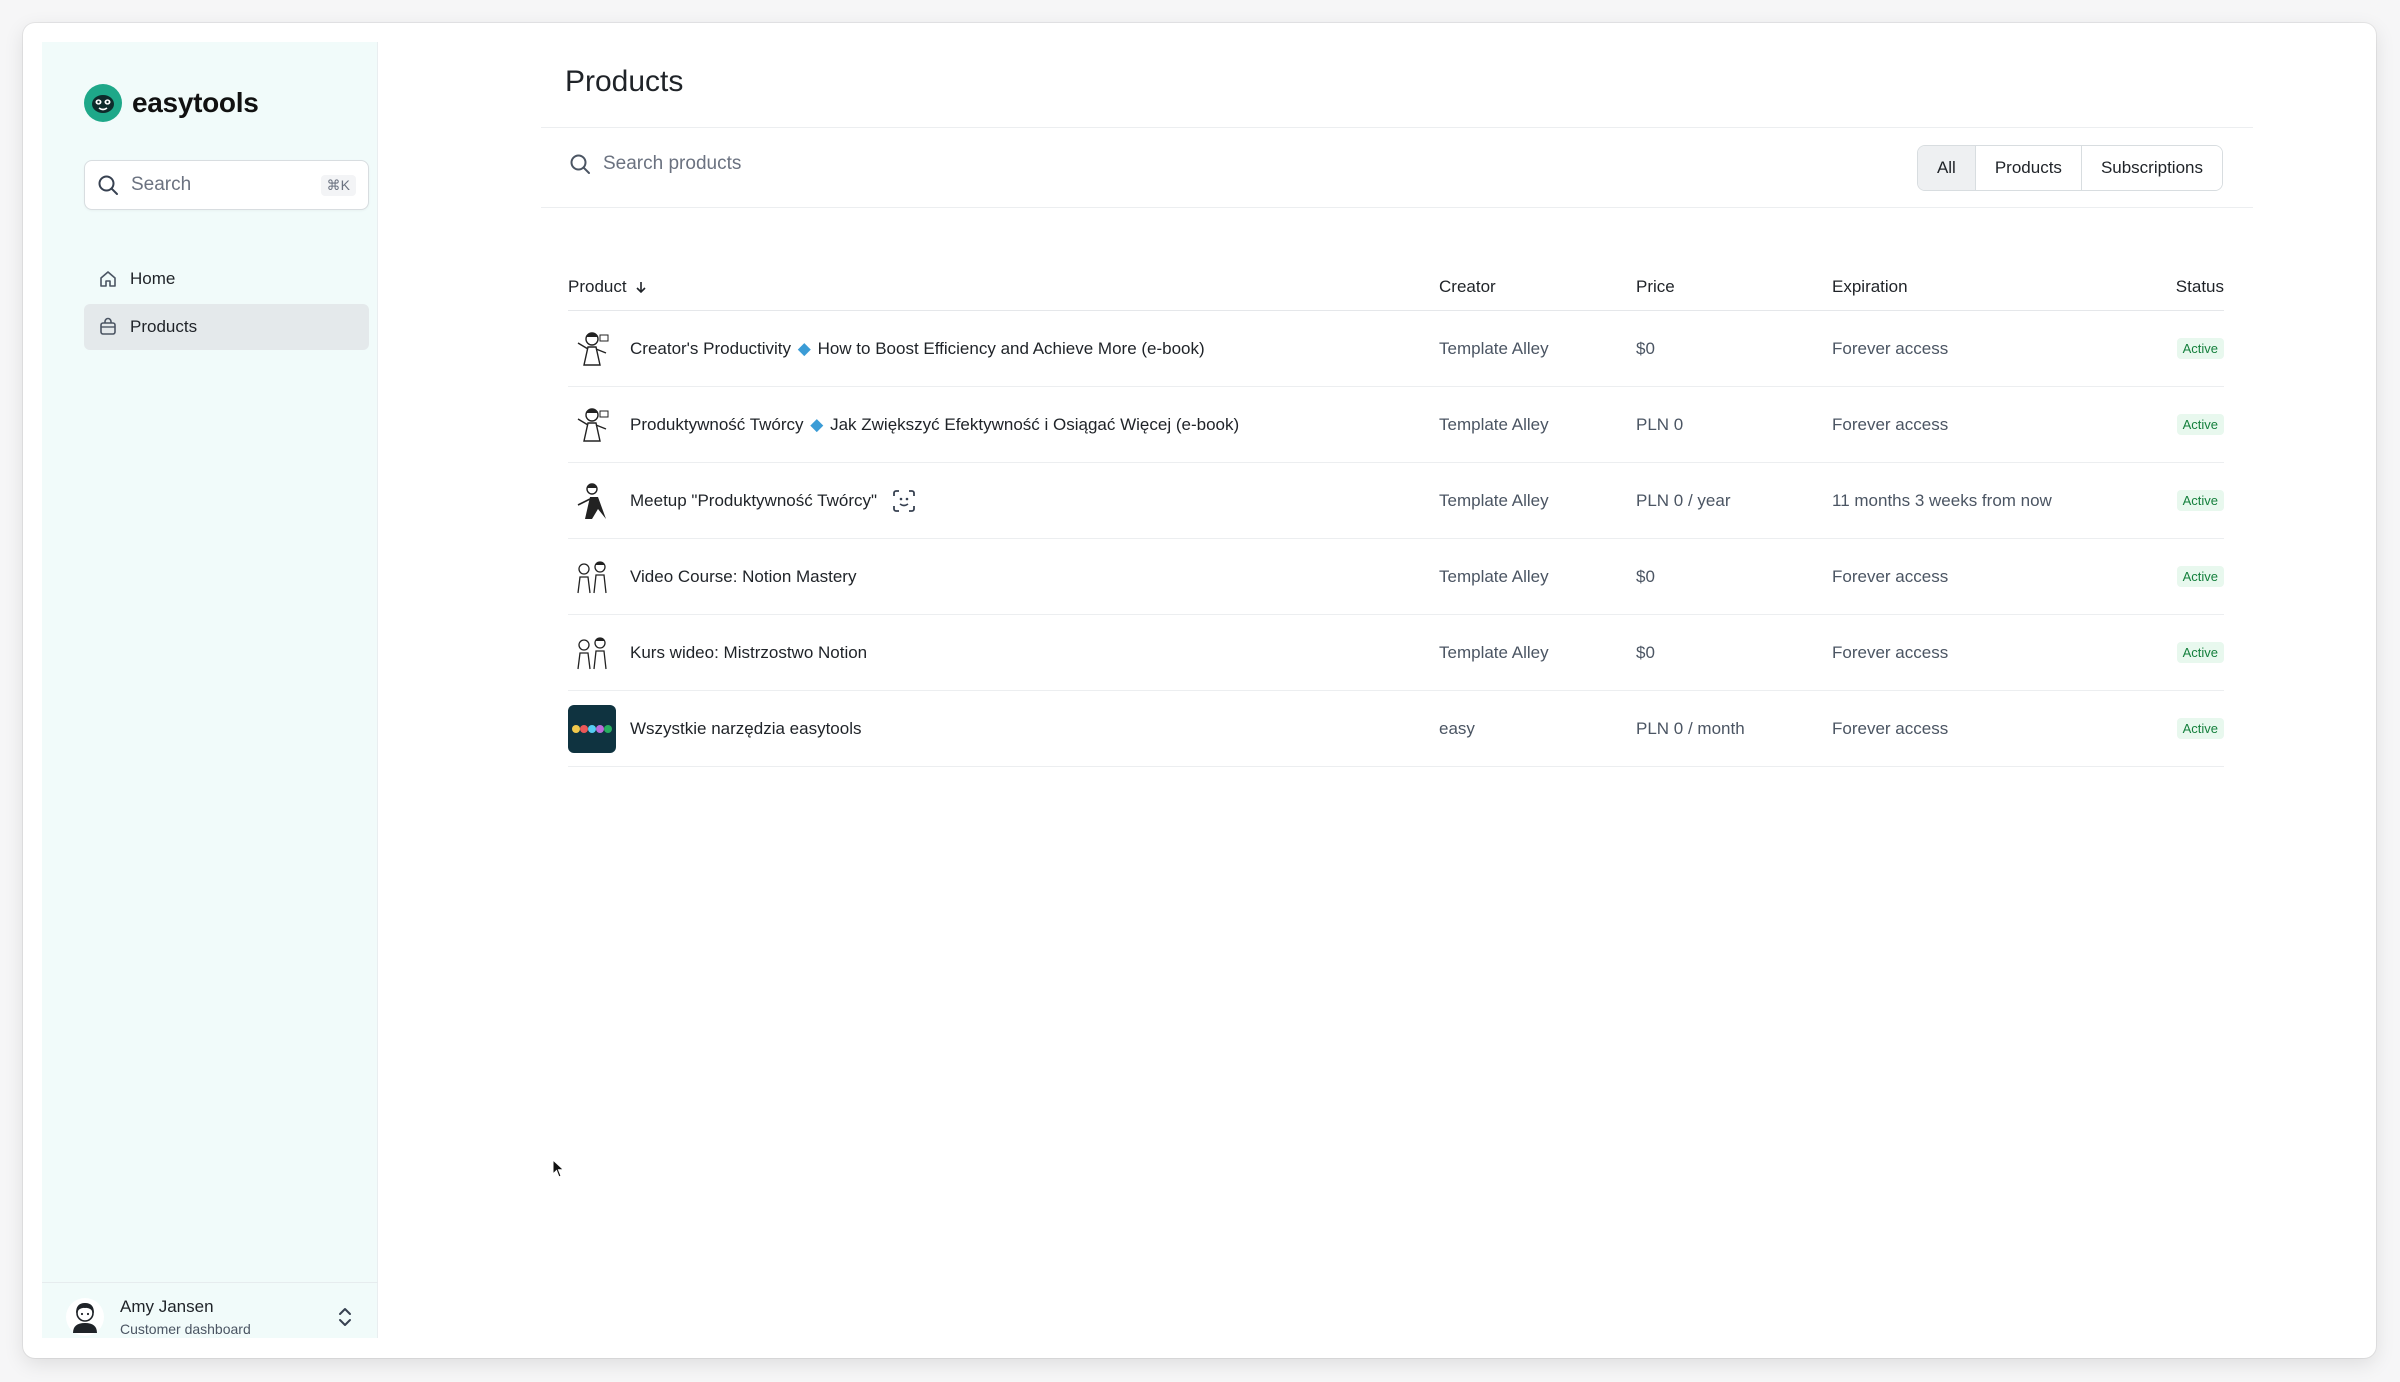 This screenshot has height=1382, width=2400. I want to click on scan-face-icon, so click(904, 500).